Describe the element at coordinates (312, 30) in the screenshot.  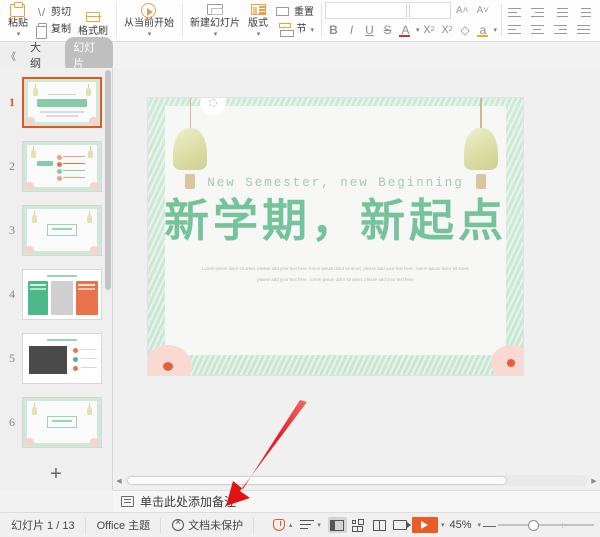
I see `section-caret-icon: ▾` at that location.